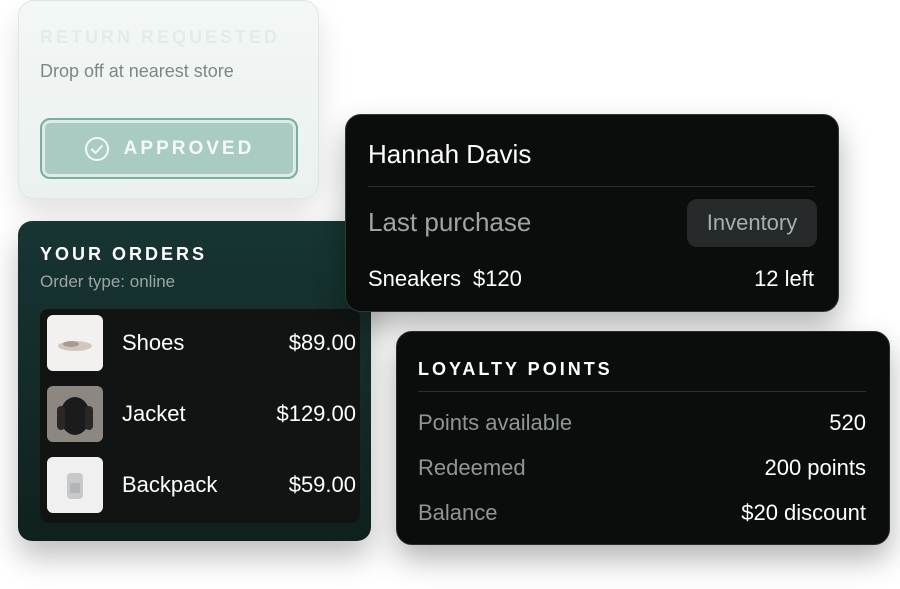 This screenshot has height=589, width=900. Describe the element at coordinates (784, 278) in the screenshot. I see `stock-left: 12 left` at that location.